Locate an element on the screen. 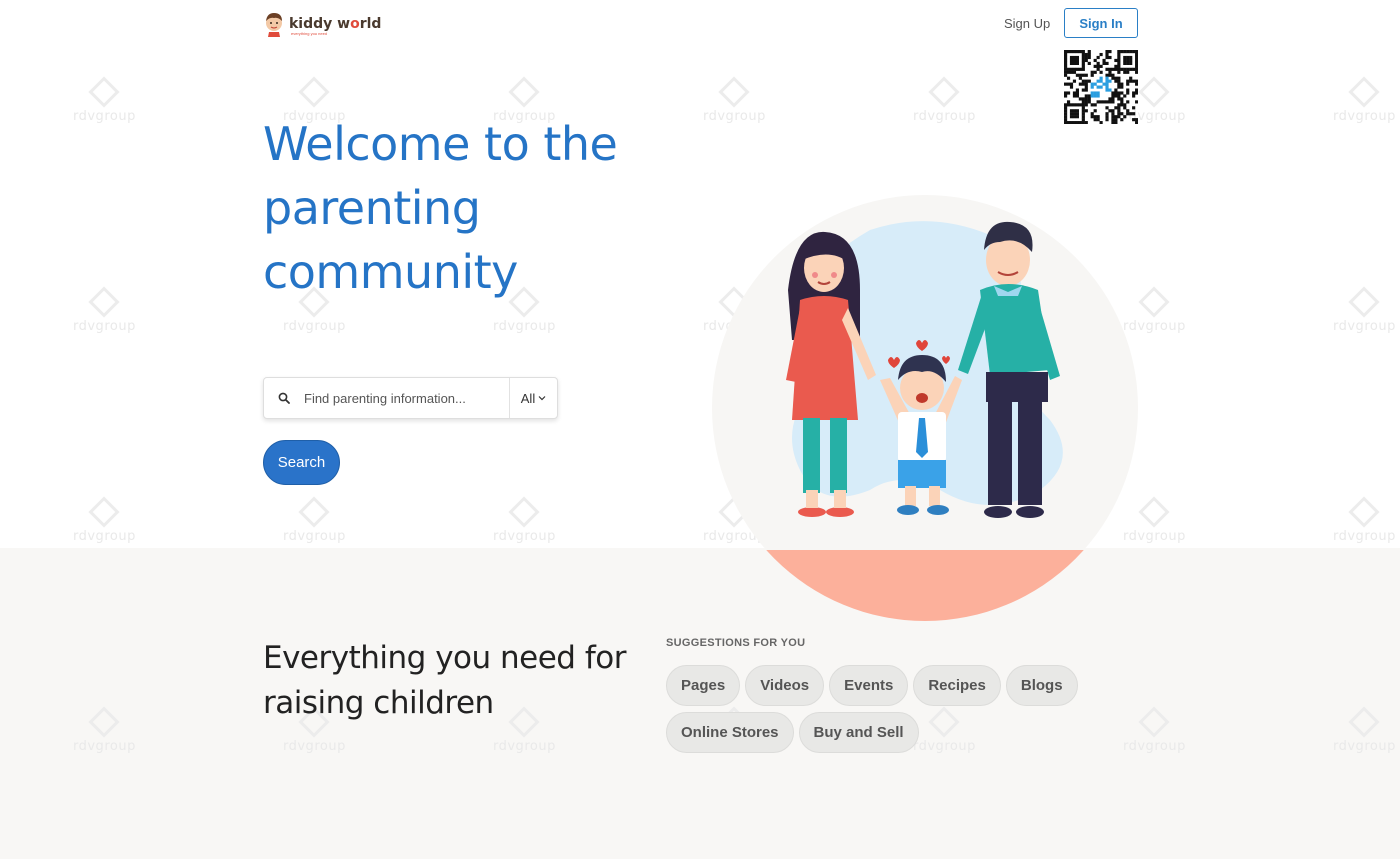 This screenshot has height=859, width=1400. hero-title-line: parenting is located at coordinates (372, 208).